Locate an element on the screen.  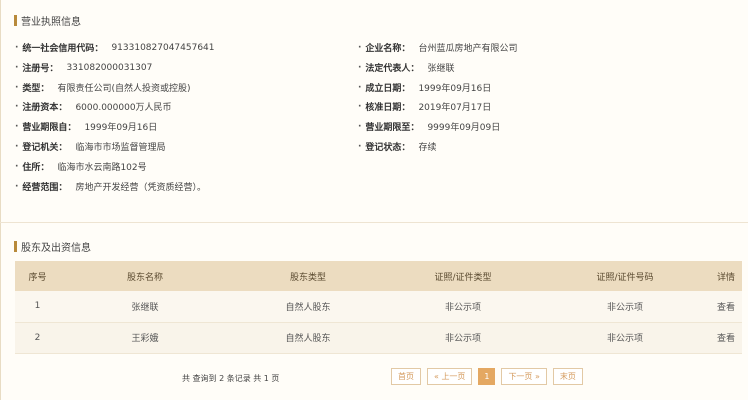
type-row: · 类型： 有限责任公司(自然人投资或控股) is located at coordinates (103, 88).